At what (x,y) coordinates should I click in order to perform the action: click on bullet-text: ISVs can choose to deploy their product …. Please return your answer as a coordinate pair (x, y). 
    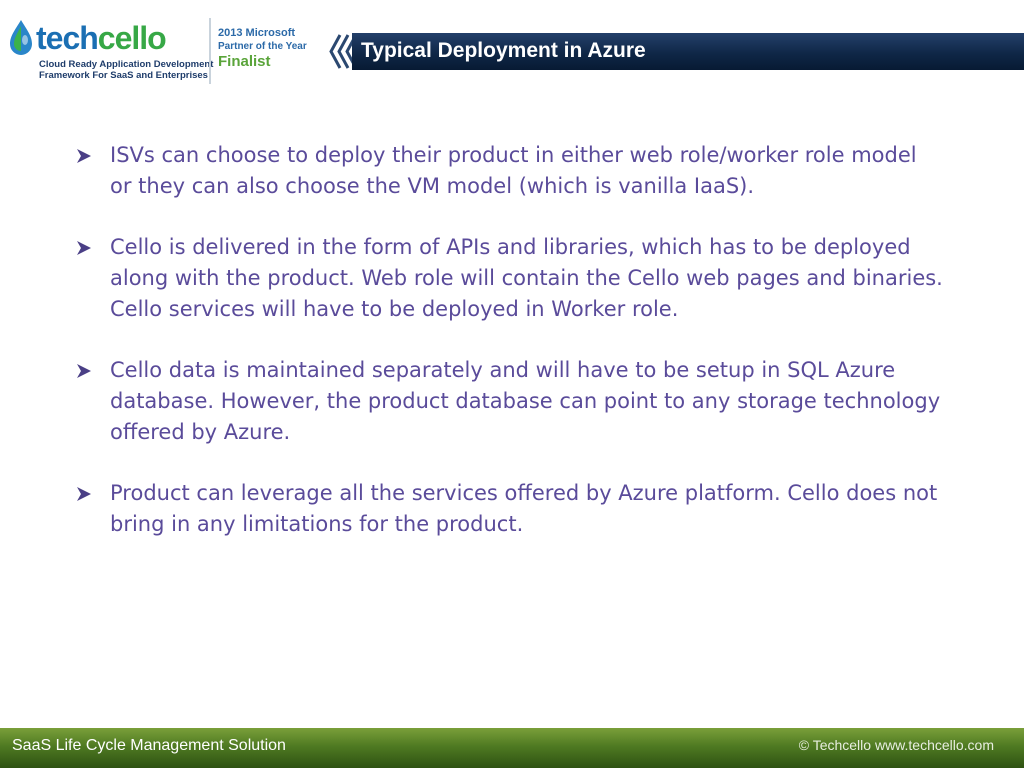
    Looking at the image, I should click on (513, 170).